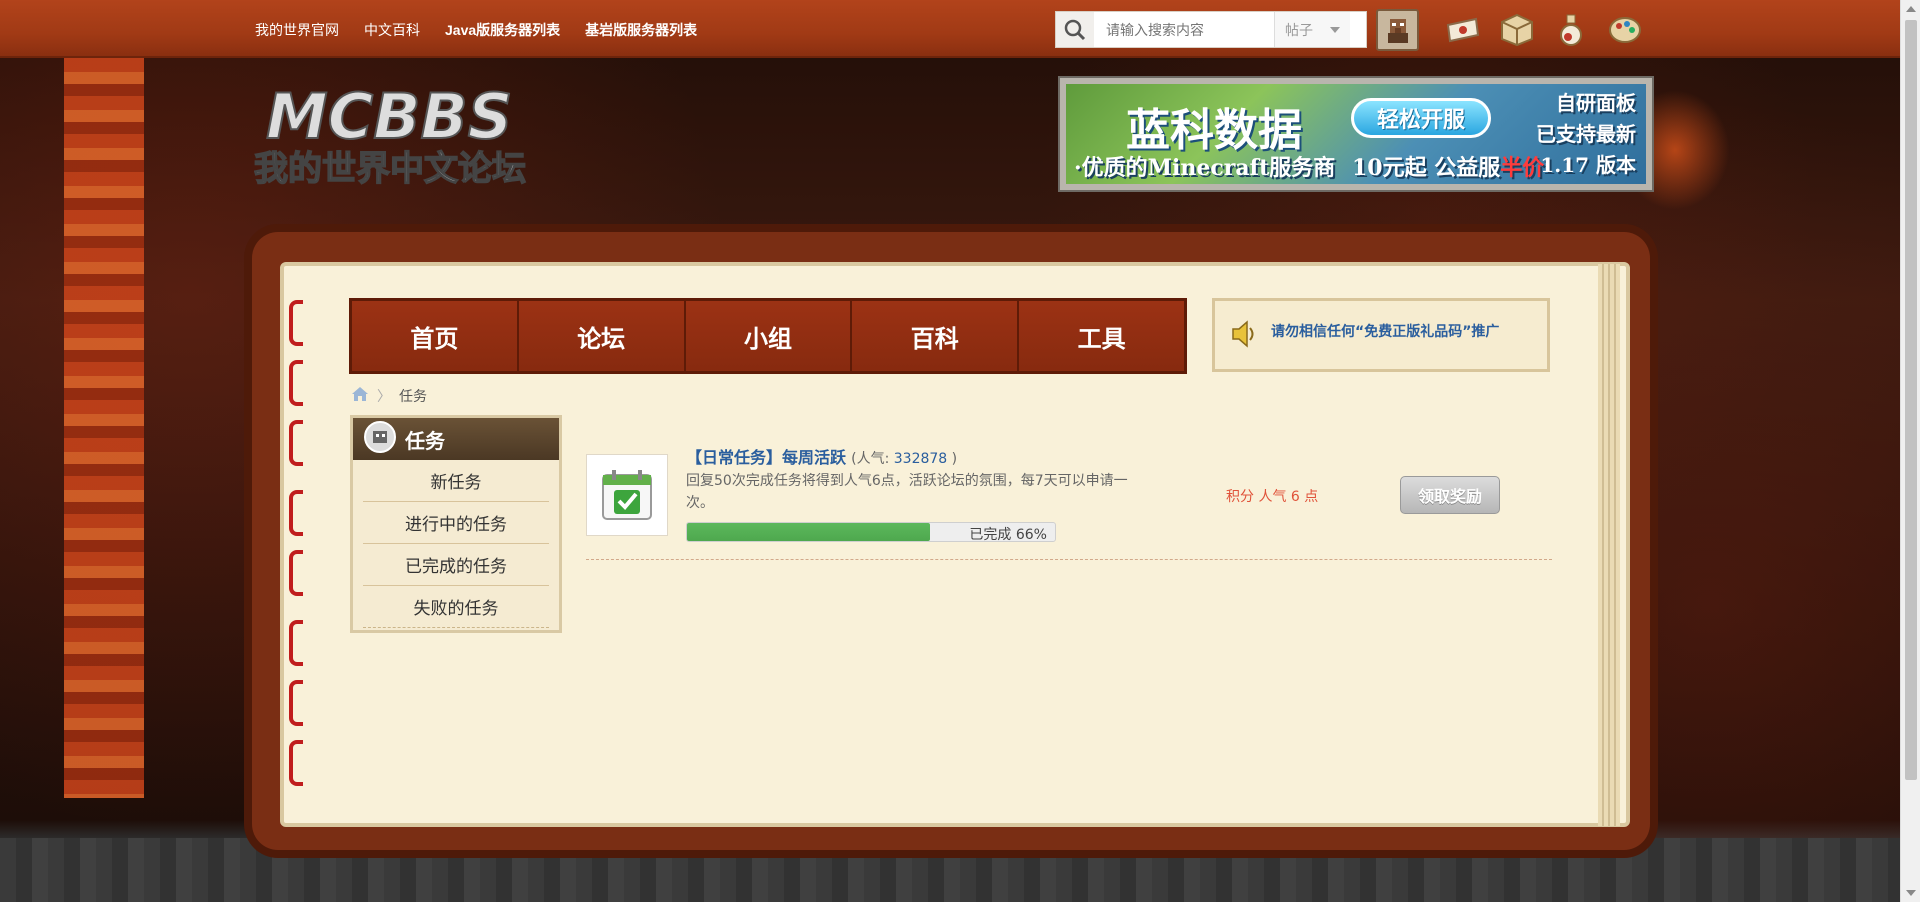  What do you see at coordinates (1911, 893) in the screenshot?
I see `scroll-down-icon` at bounding box center [1911, 893].